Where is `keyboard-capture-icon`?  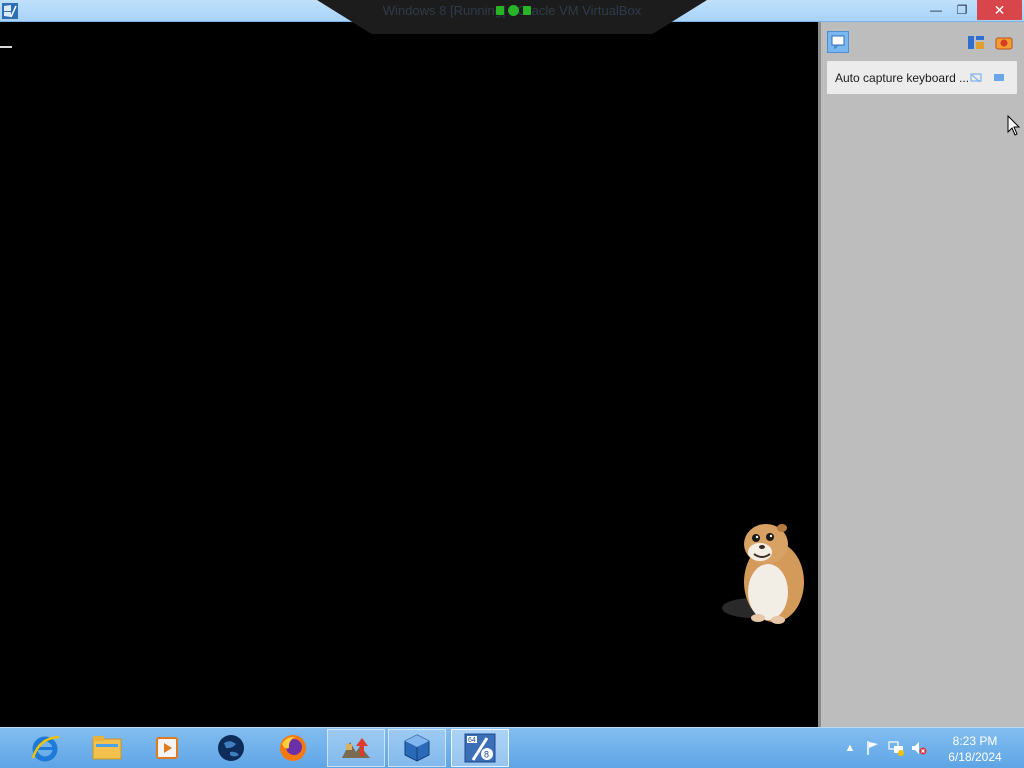 keyboard-capture-icon is located at coordinates (976, 43).